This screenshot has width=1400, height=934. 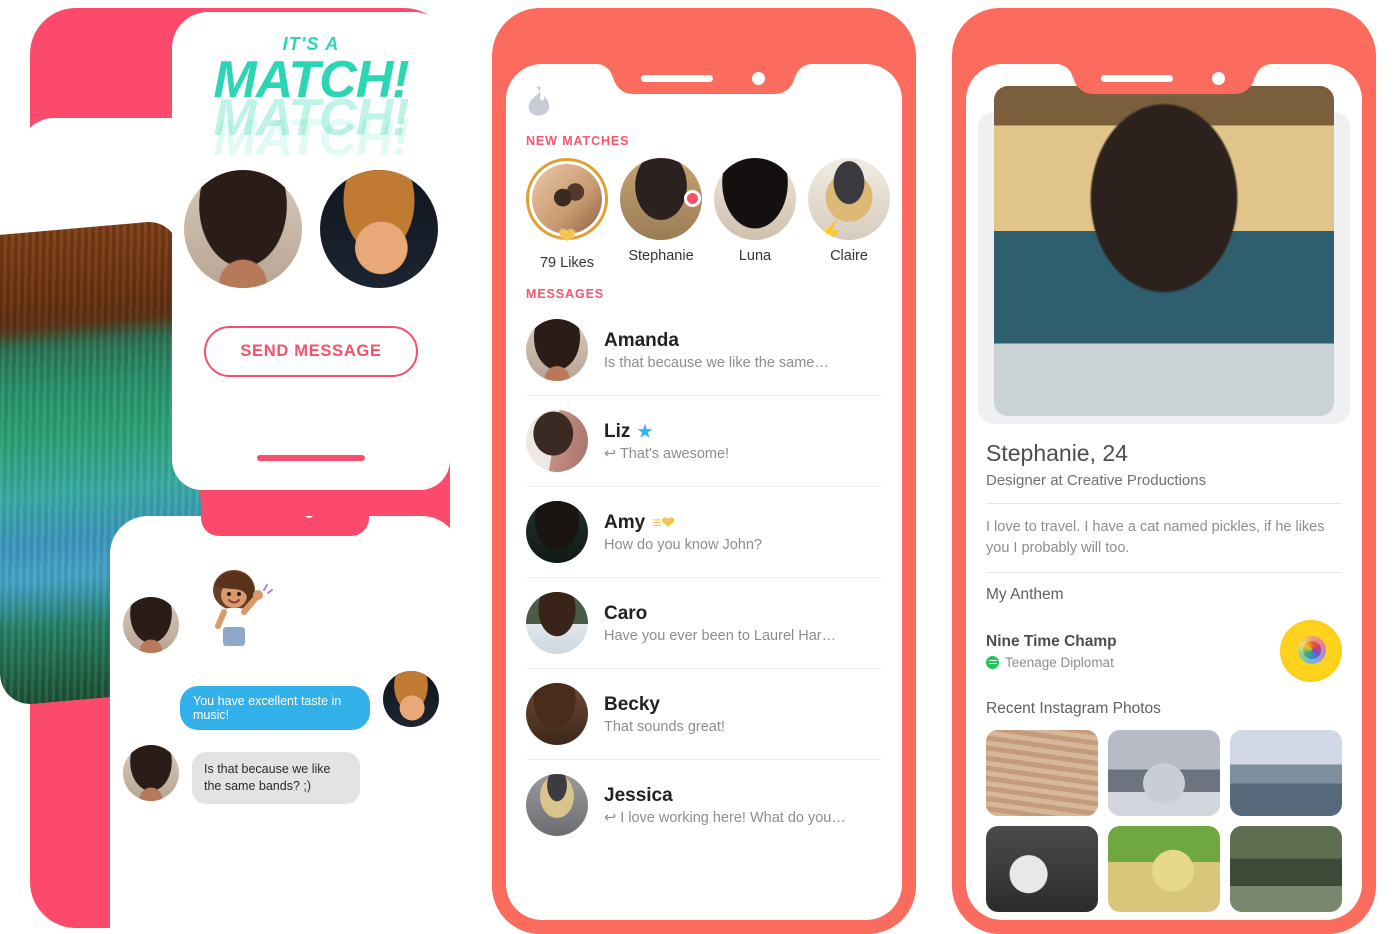 I want to click on new-matches-row: ❤ 79 Likes Stephanie Luna ⚡ Claire, so click(x=708, y=214).